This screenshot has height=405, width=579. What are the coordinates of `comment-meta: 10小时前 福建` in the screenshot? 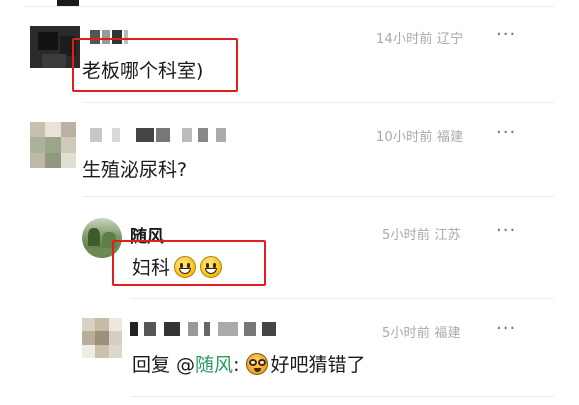 It's located at (420, 137).